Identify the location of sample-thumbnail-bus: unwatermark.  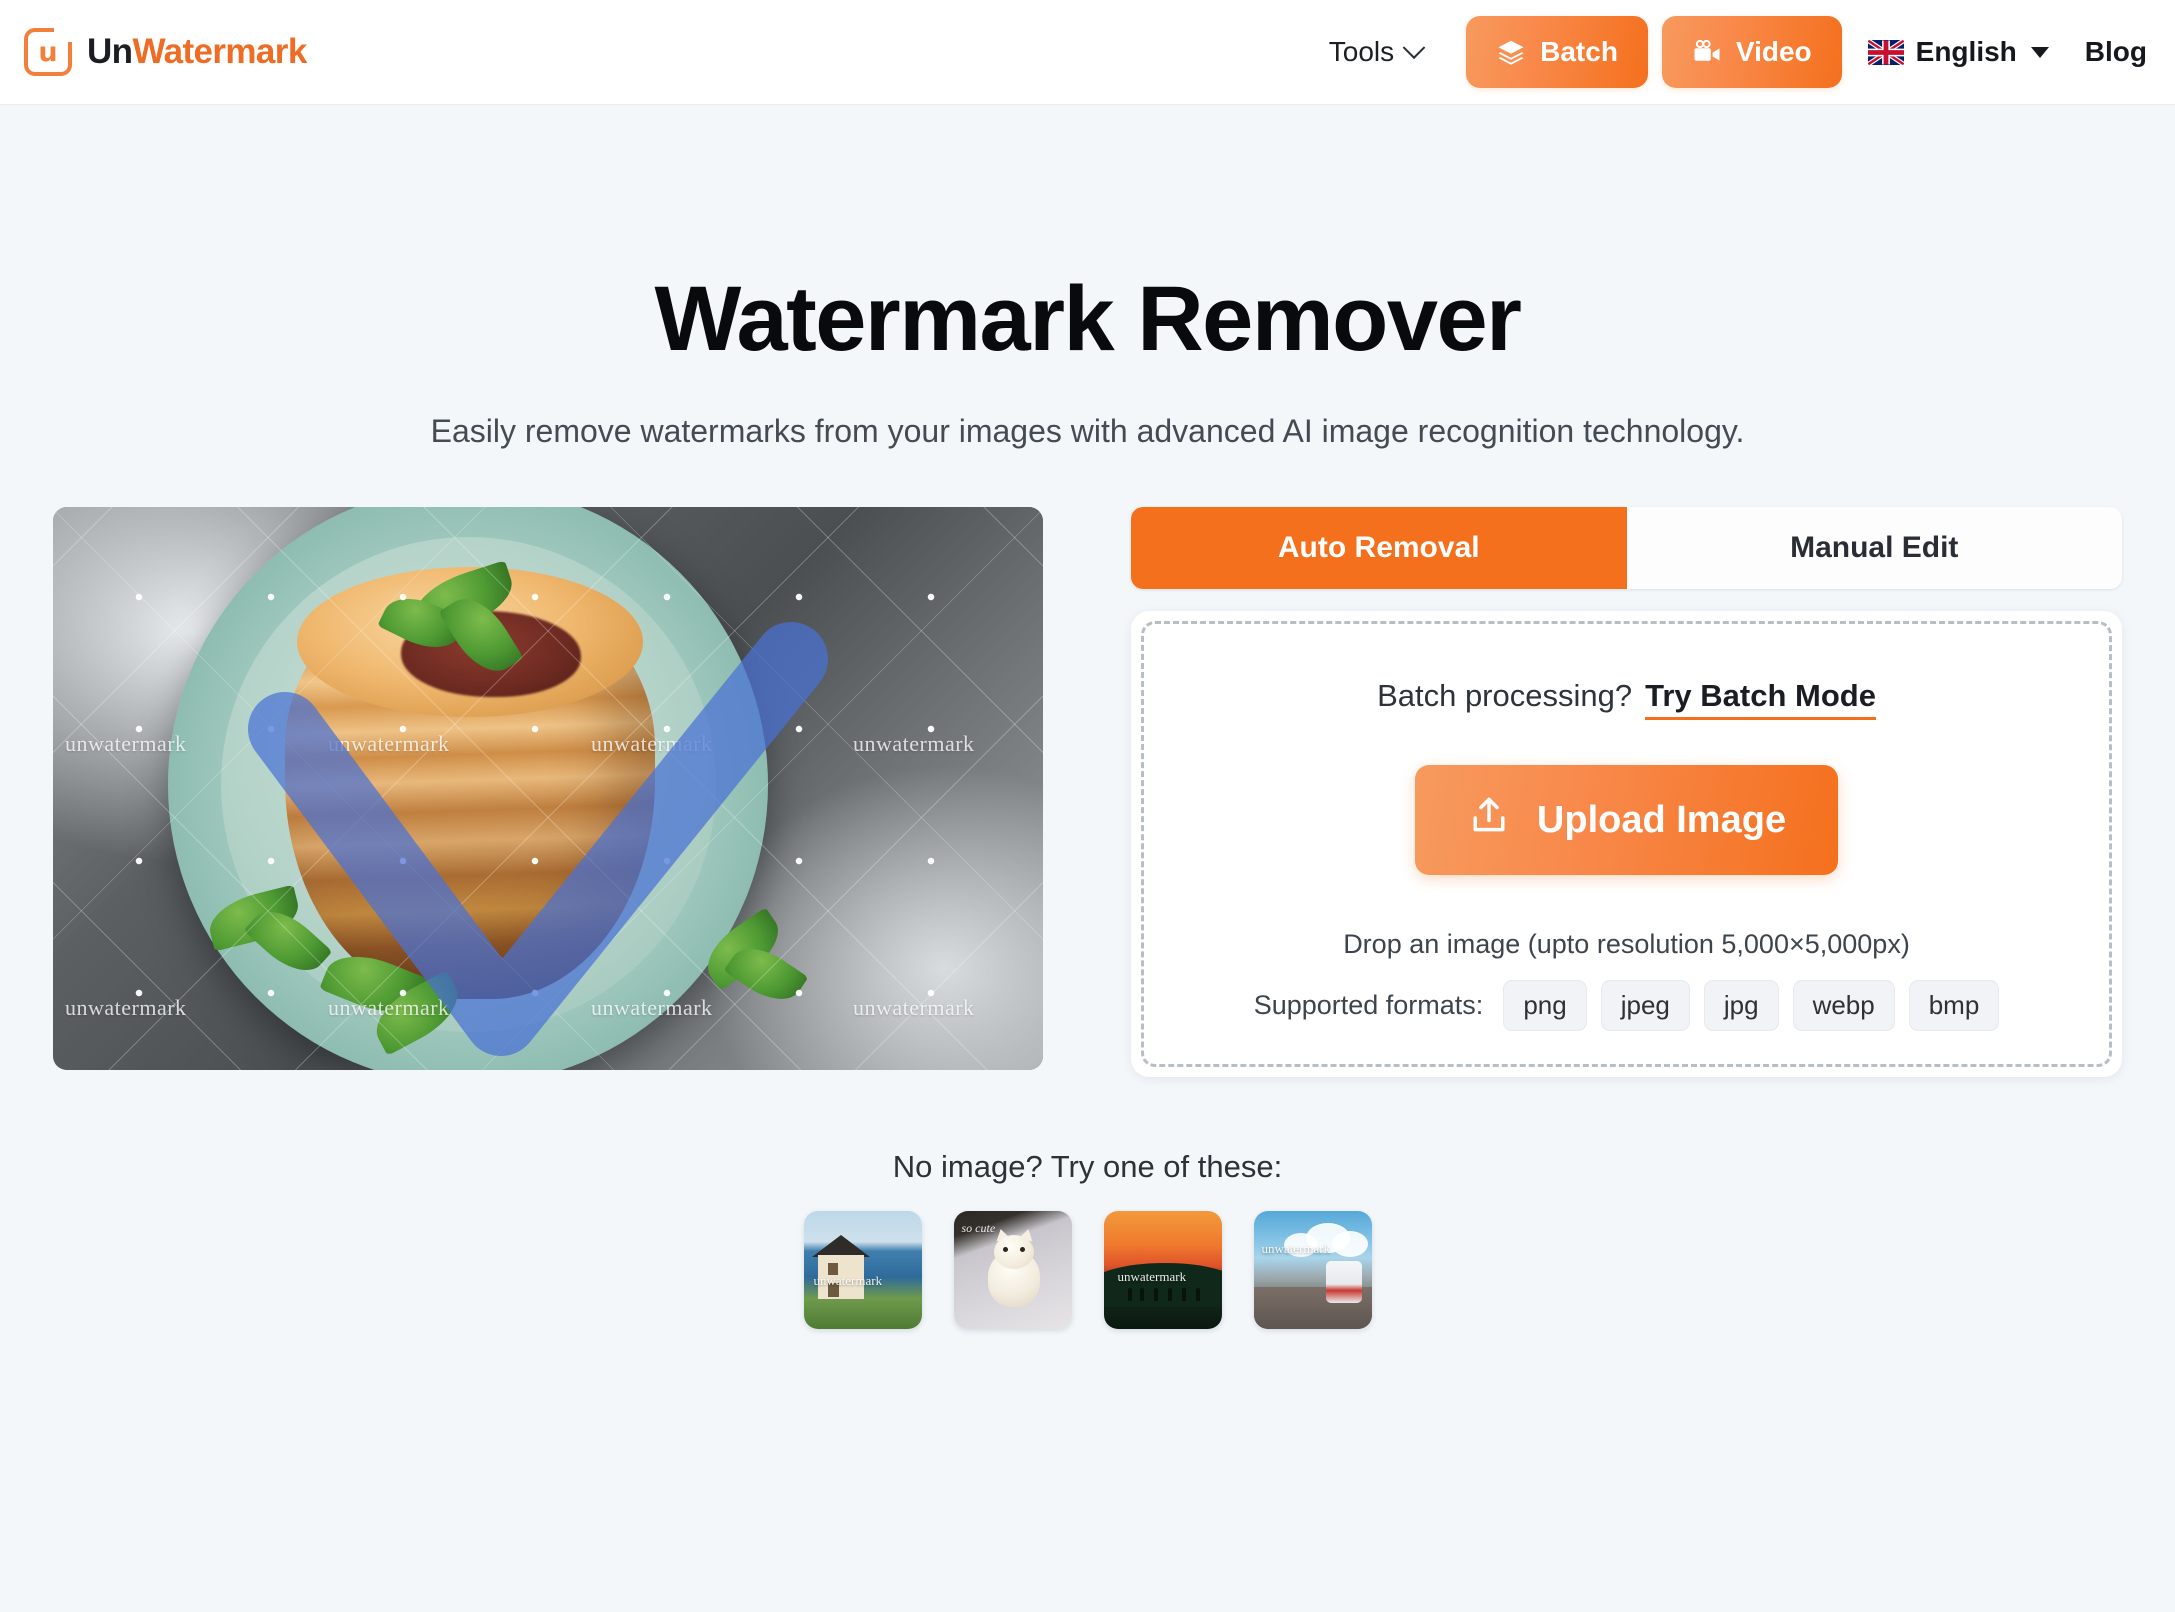
(1312, 1270).